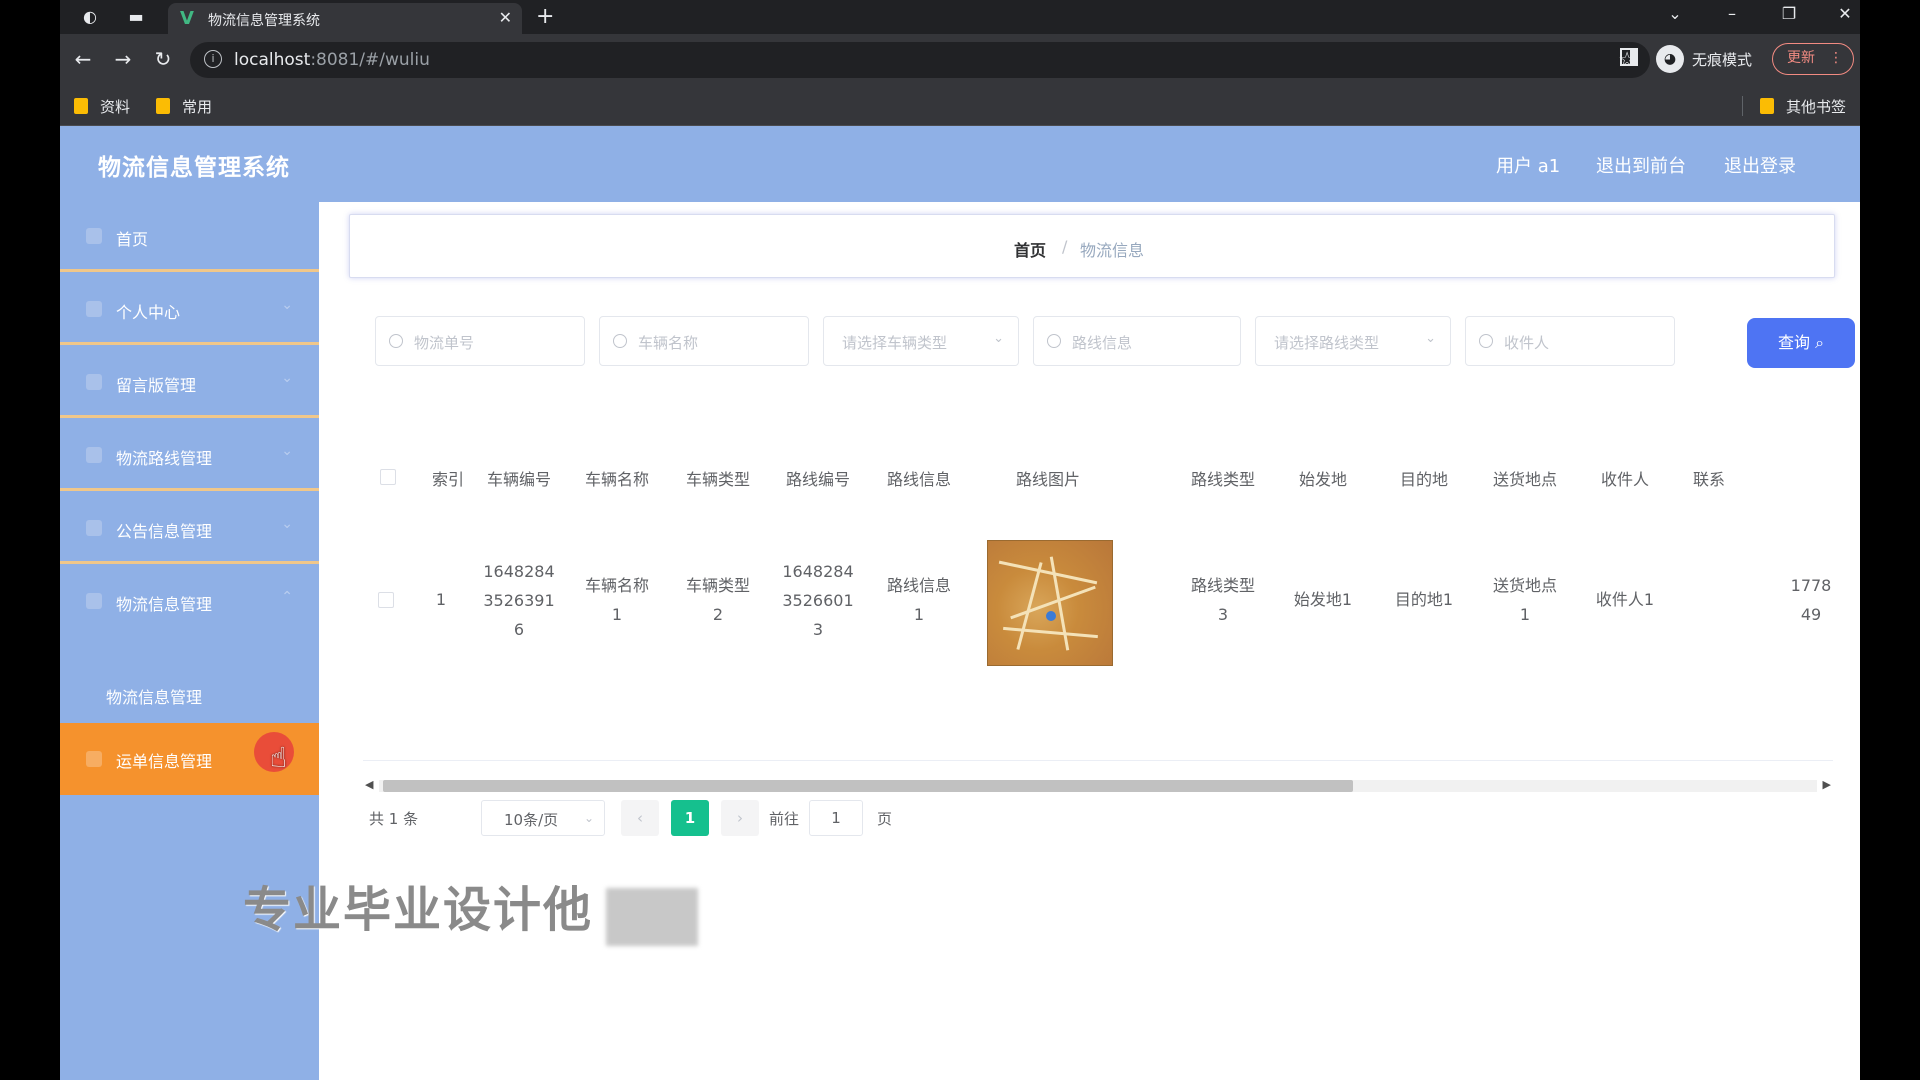 The image size is (1920, 1080). I want to click on globe-icon: ◐, so click(90, 17).